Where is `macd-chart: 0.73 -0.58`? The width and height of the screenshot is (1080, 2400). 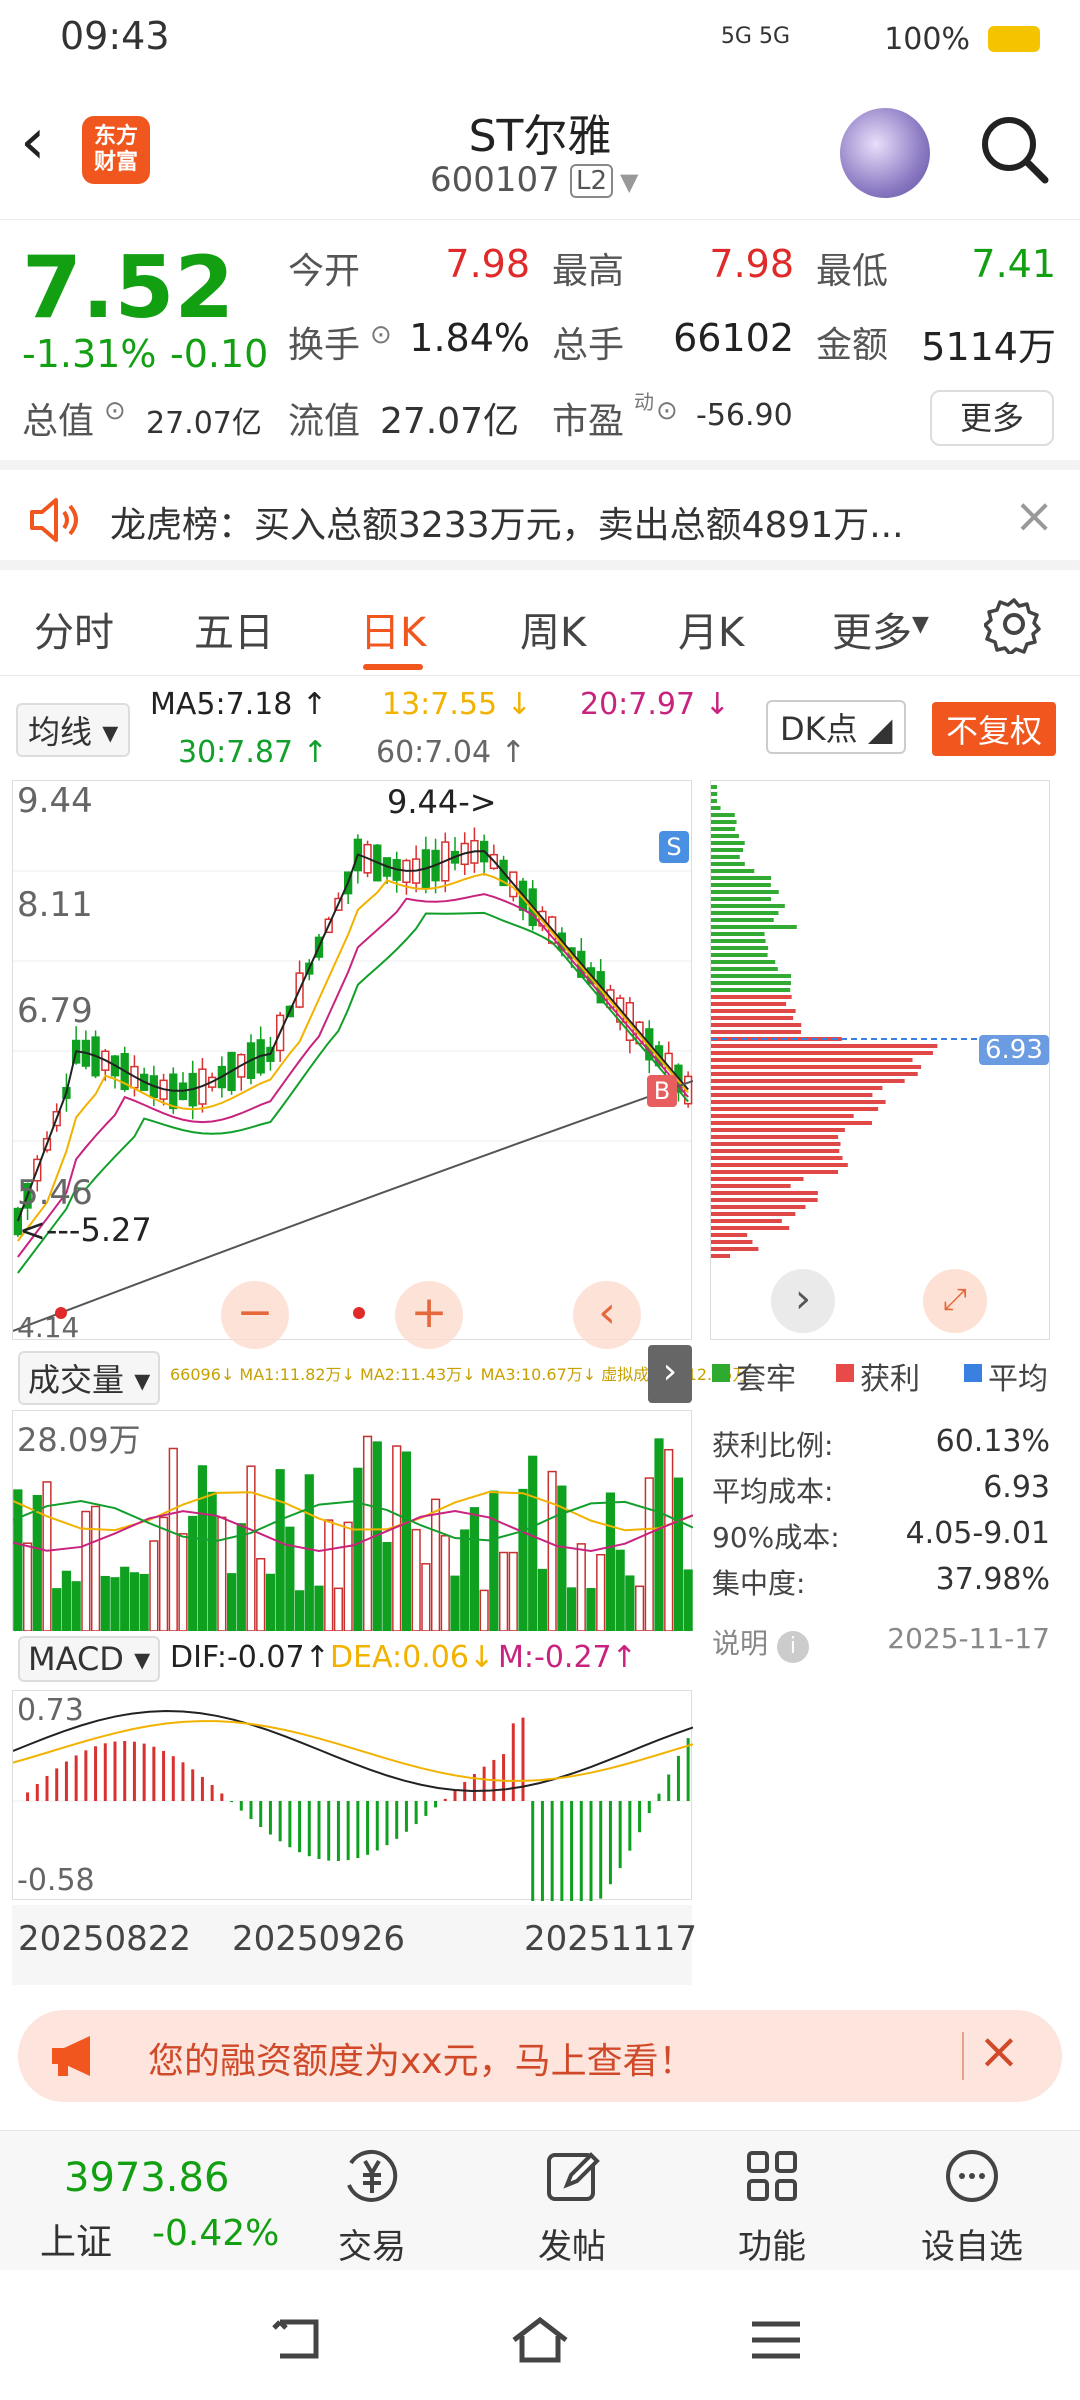 macd-chart: 0.73 -0.58 is located at coordinates (352, 1795).